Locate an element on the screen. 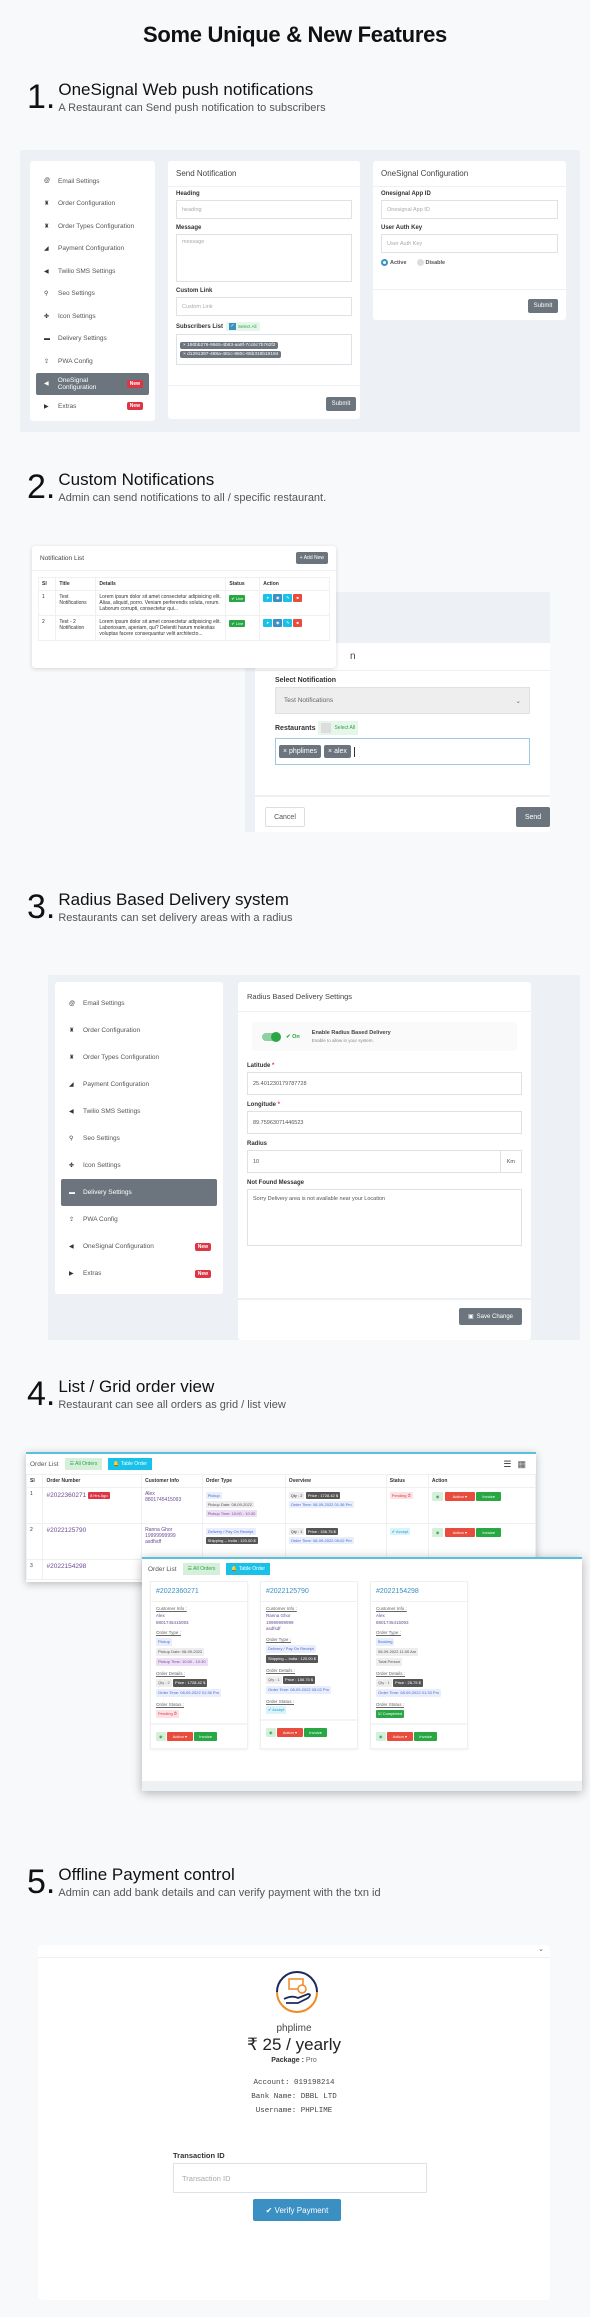  select-all-checkbox: Select All is located at coordinates (338, 728).